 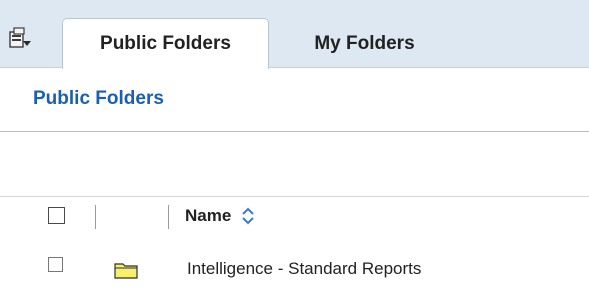 What do you see at coordinates (126, 270) in the screenshot?
I see `folder-icon` at bounding box center [126, 270].